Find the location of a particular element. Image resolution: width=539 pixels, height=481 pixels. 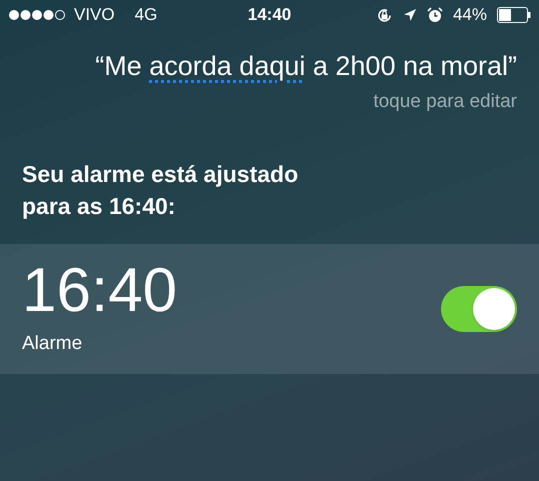

network-type: 4G is located at coordinates (146, 15).